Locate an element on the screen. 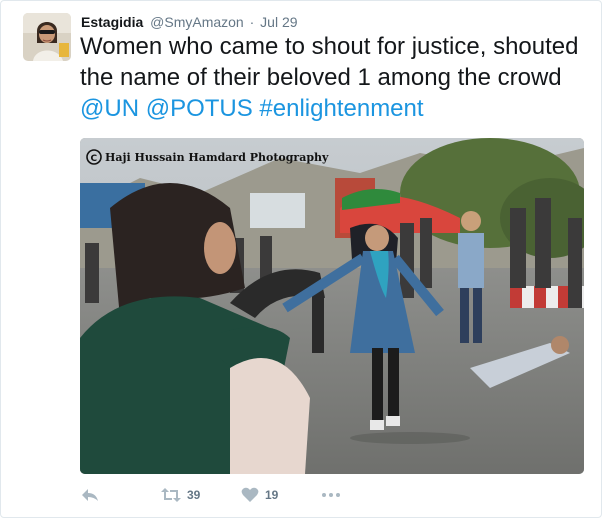  mention-un: @UN is located at coordinates (109, 108).